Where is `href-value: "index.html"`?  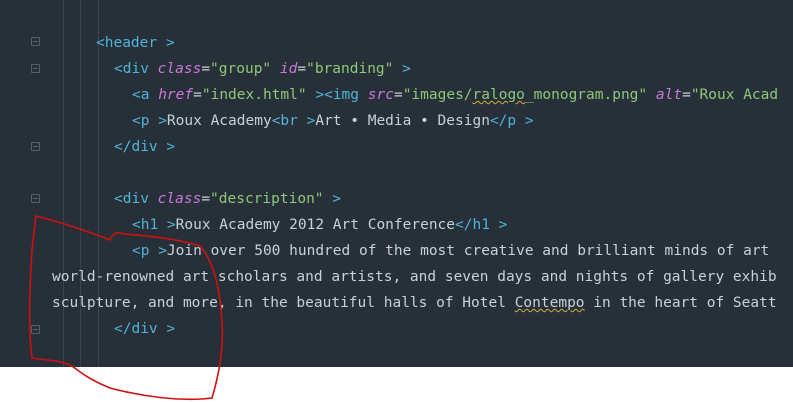
href-value: "index.html" is located at coordinates (254, 95).